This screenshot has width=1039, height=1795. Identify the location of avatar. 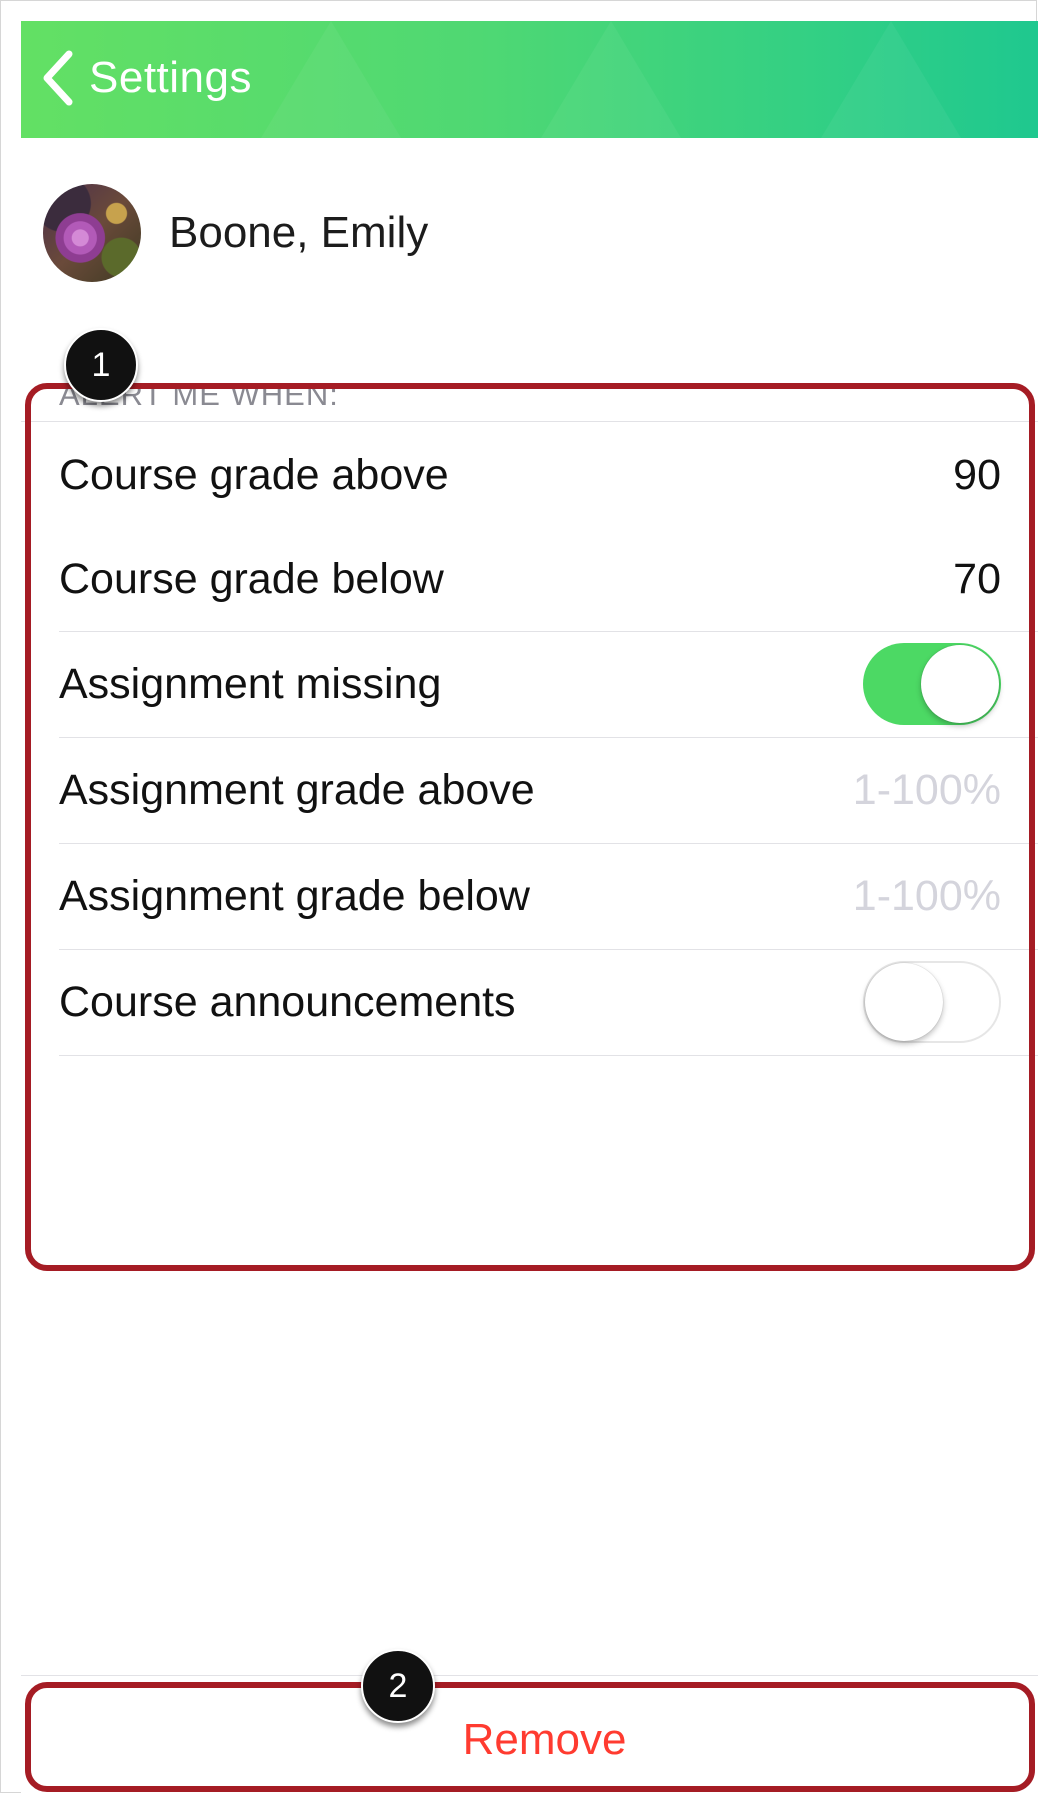
(92, 233).